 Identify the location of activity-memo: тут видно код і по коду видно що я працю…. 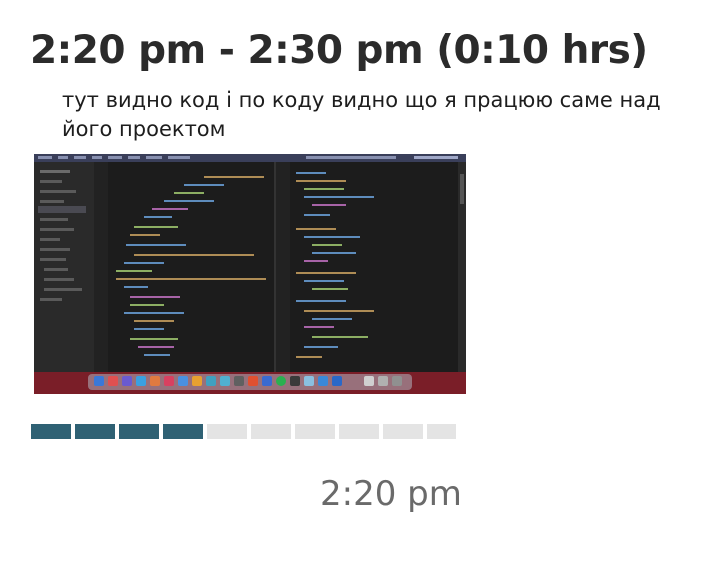
(361, 114).